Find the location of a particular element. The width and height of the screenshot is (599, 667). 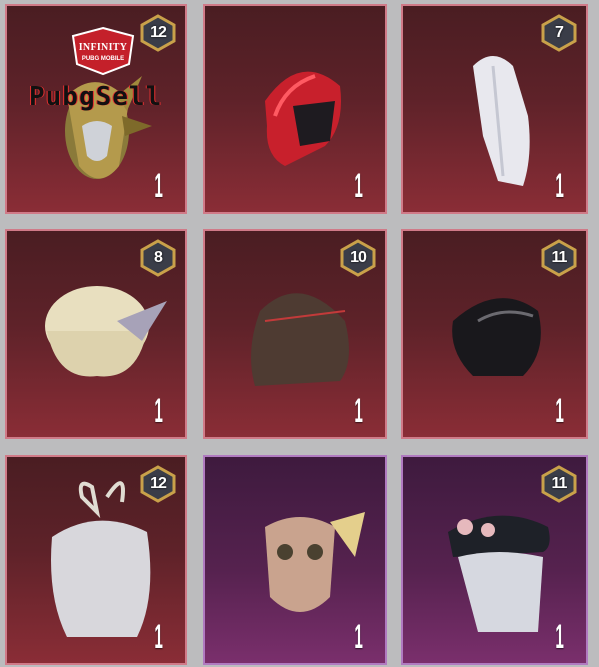

item-card-2: 1 is located at coordinates (295, 109).